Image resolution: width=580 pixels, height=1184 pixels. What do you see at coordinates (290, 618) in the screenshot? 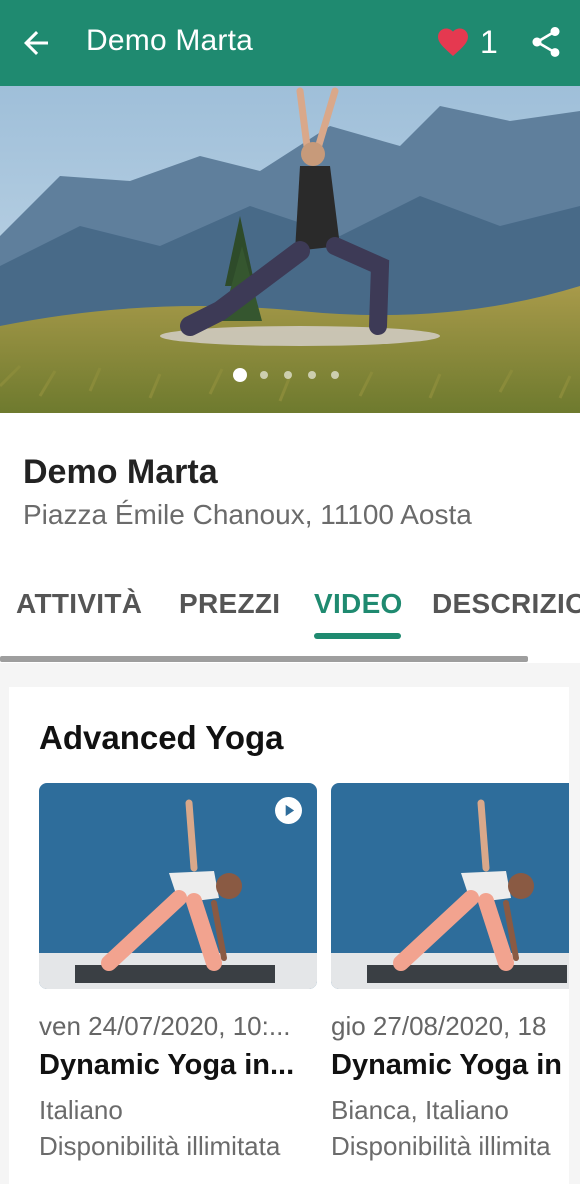
I see `tab-bar: ATTIVITÀ PREZZI VIDEO DESCRIZIO` at bounding box center [290, 618].